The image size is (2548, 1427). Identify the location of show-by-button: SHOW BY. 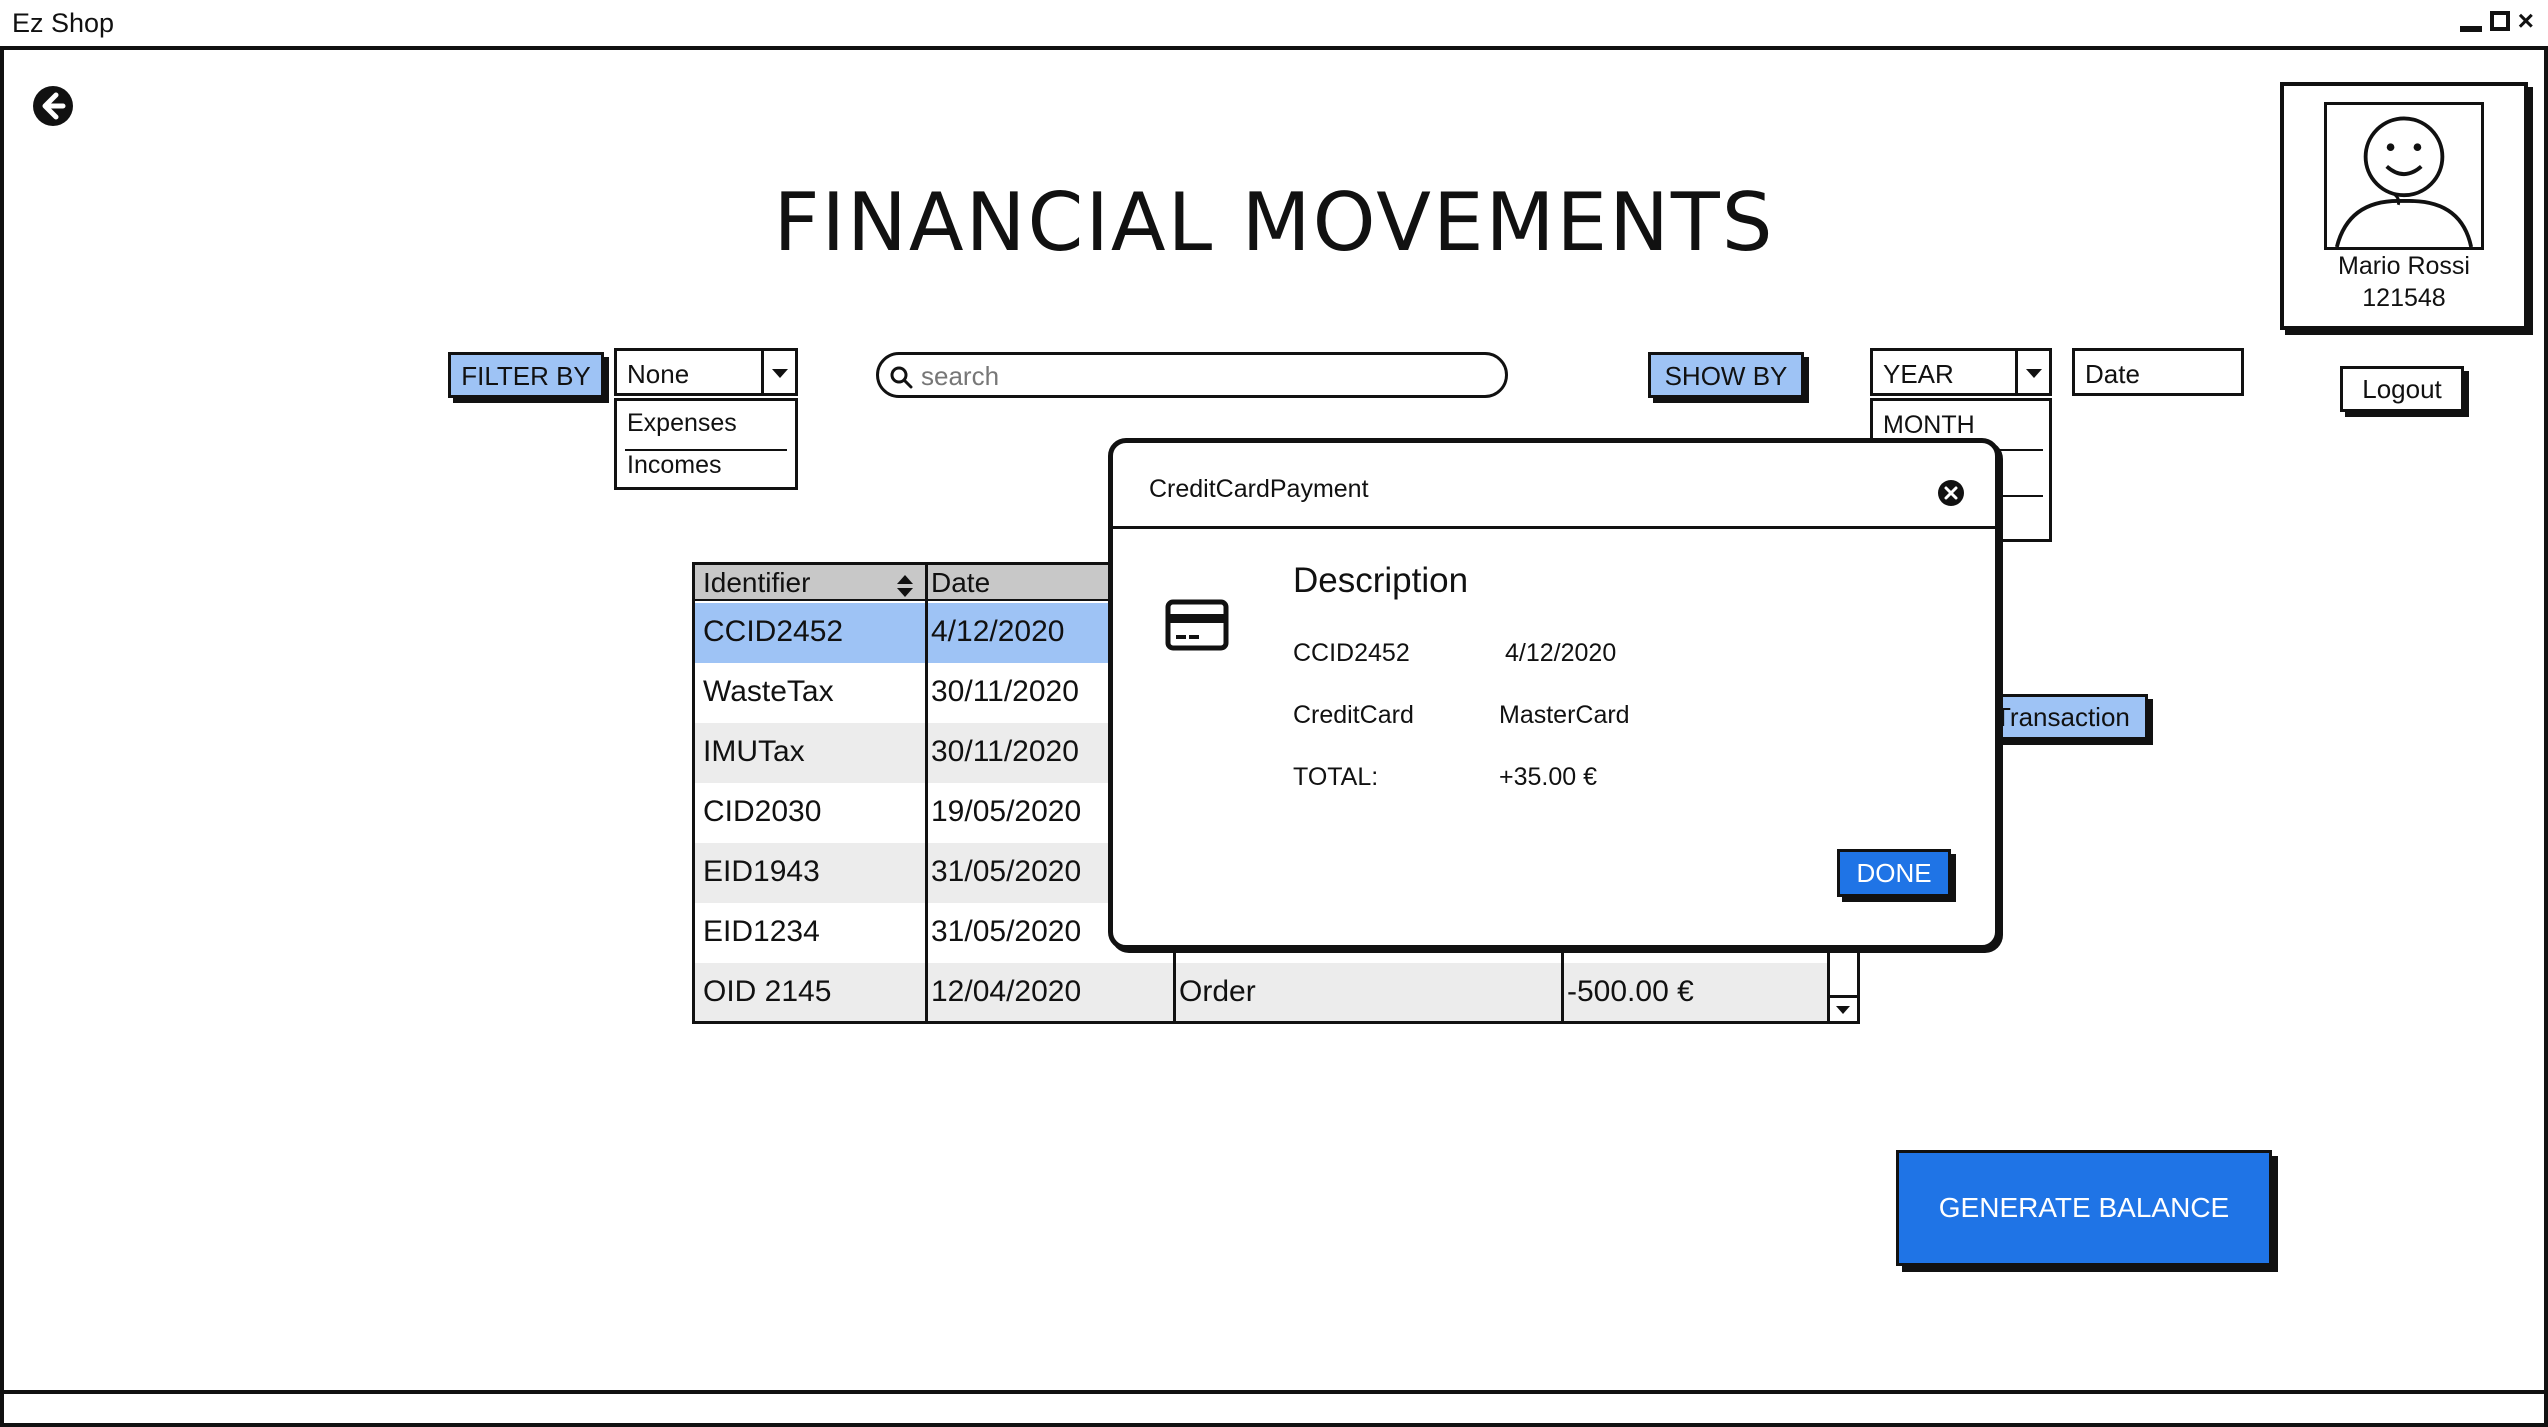
(1726, 375).